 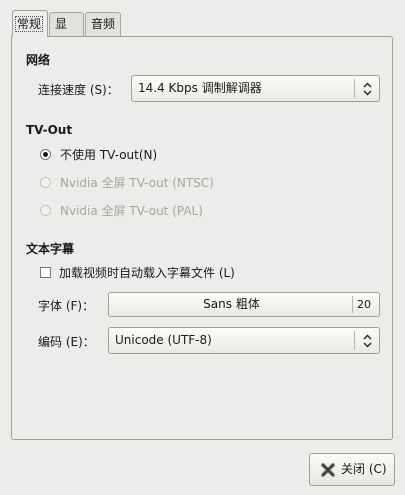 What do you see at coordinates (50, 249) in the screenshot?
I see `subtitles-section-title: 文本字幕` at bounding box center [50, 249].